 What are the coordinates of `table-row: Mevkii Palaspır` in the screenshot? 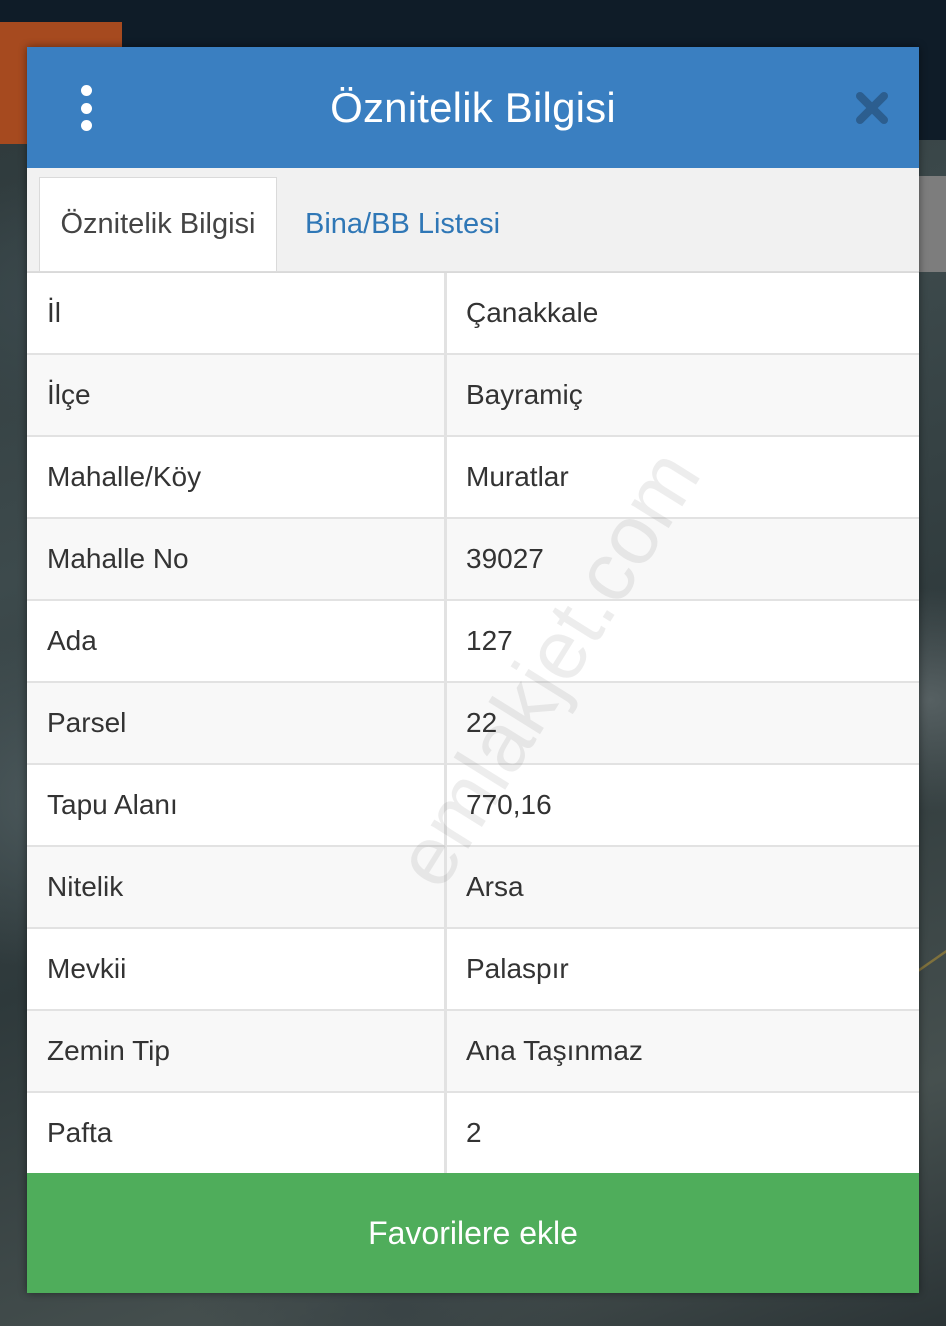 It's located at (473, 970).